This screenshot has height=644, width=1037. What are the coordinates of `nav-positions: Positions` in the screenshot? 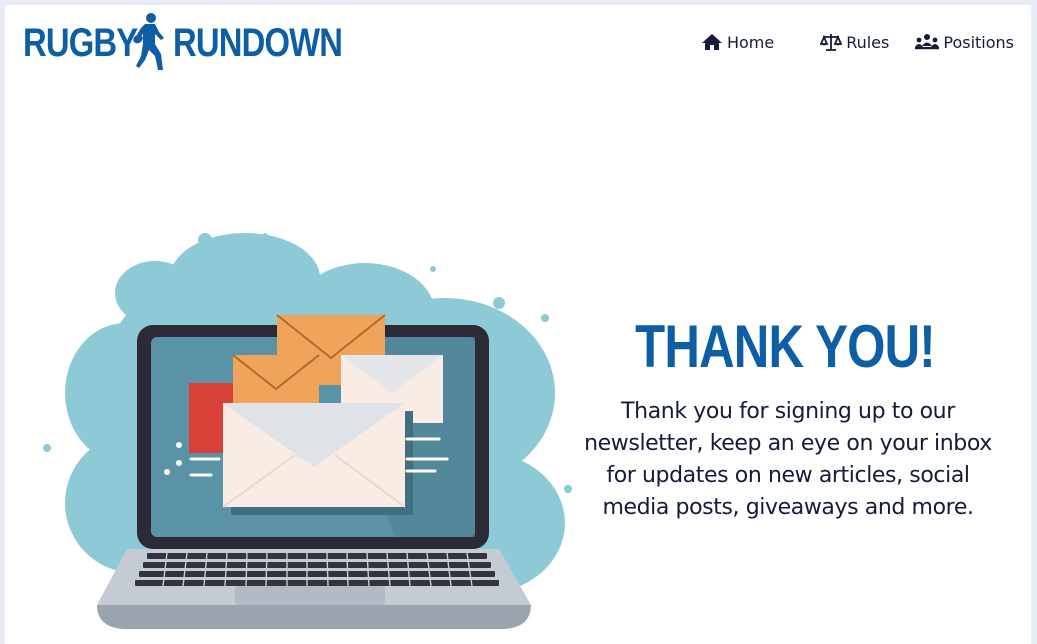 It's located at (964, 42).